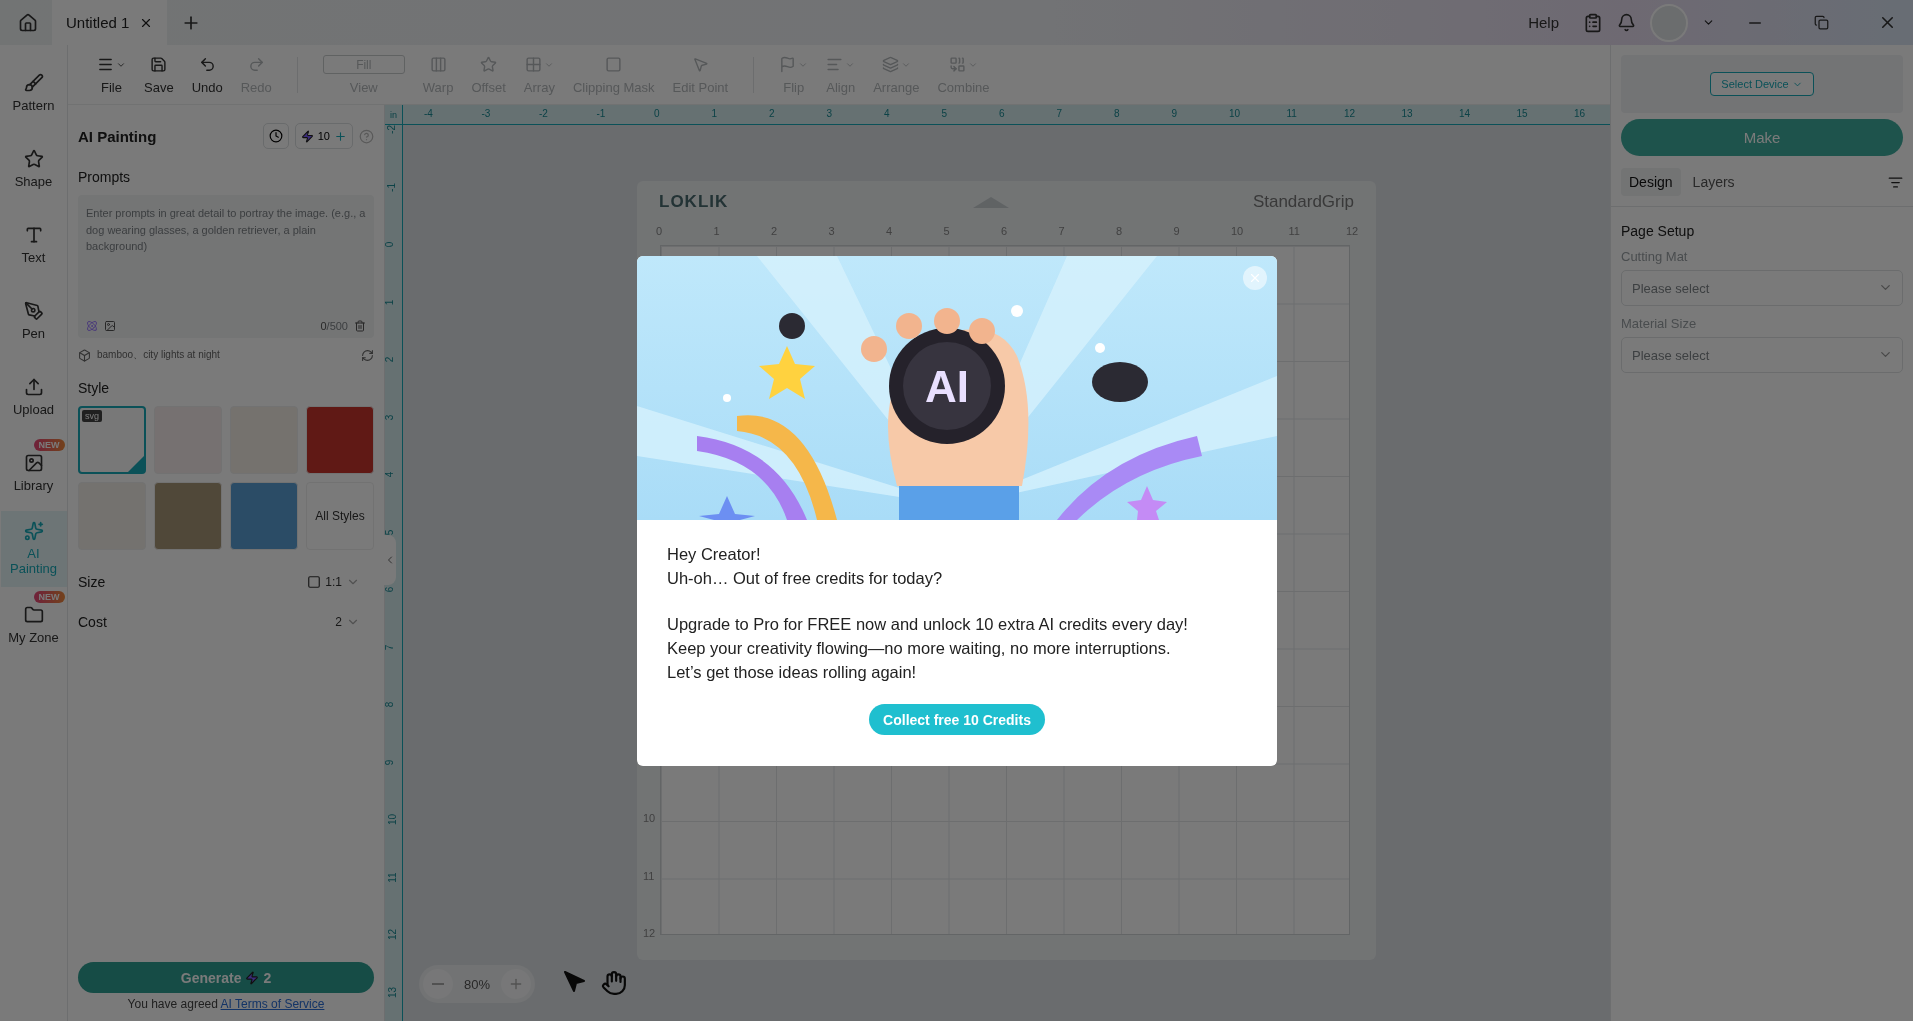  What do you see at coordinates (890, 64) in the screenshot?
I see `layers-icon` at bounding box center [890, 64].